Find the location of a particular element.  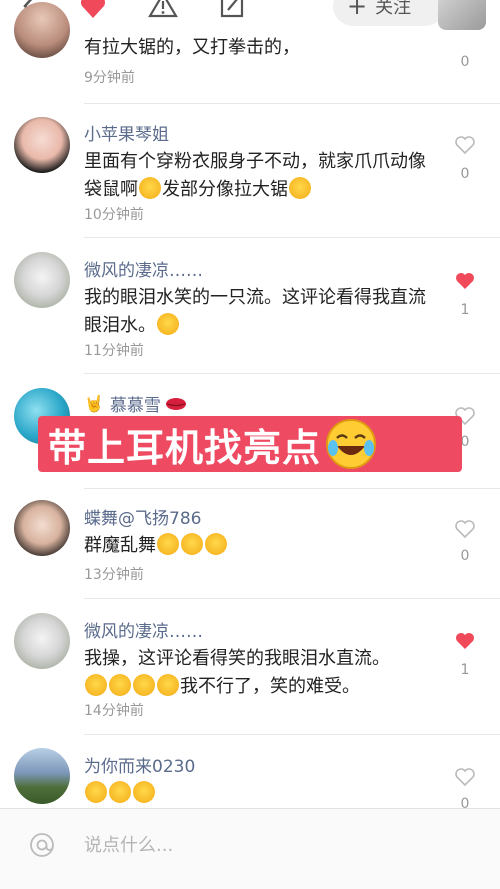

comment-text-main: 群魔乱舞 is located at coordinates (120, 545).